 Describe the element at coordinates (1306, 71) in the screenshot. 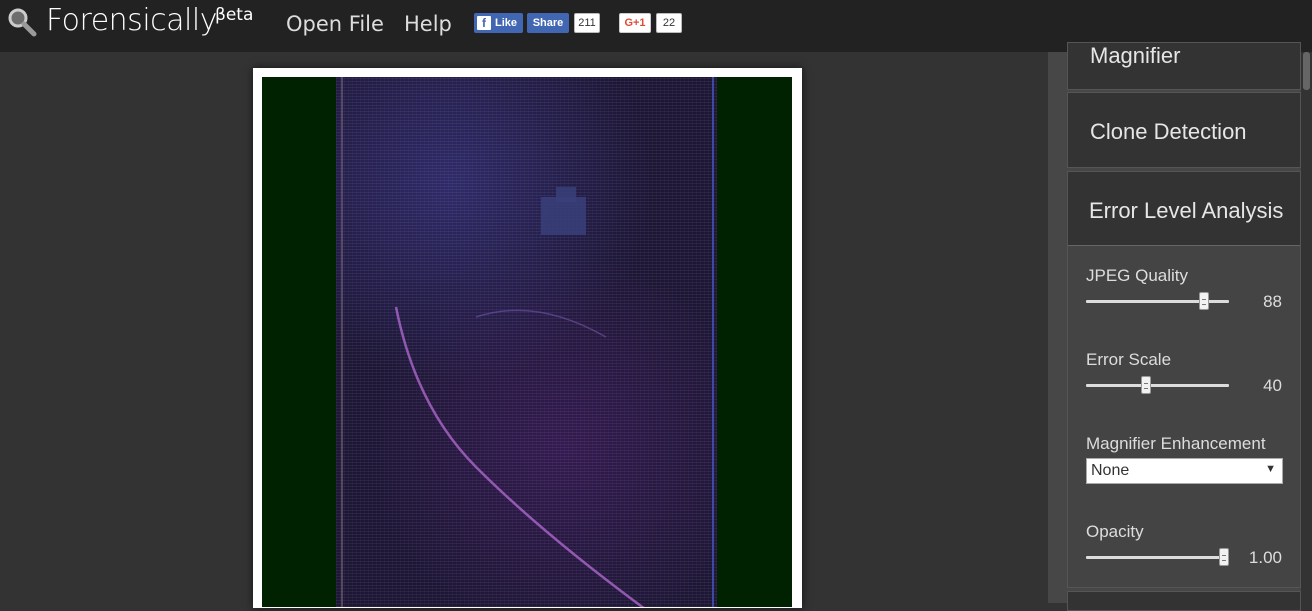

I see `sidebar-scrollbar-thumb` at that location.